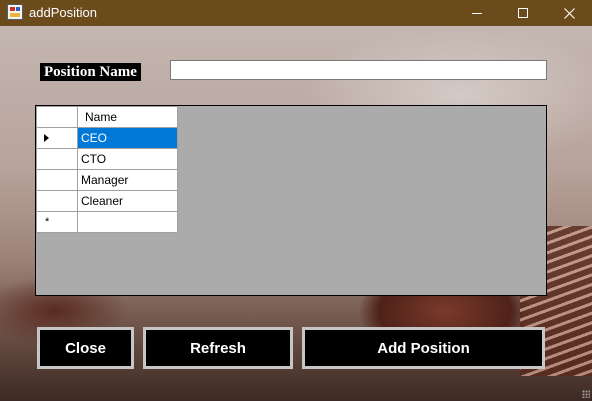 The width and height of the screenshot is (592, 401). I want to click on minimize-icon, so click(476, 13).